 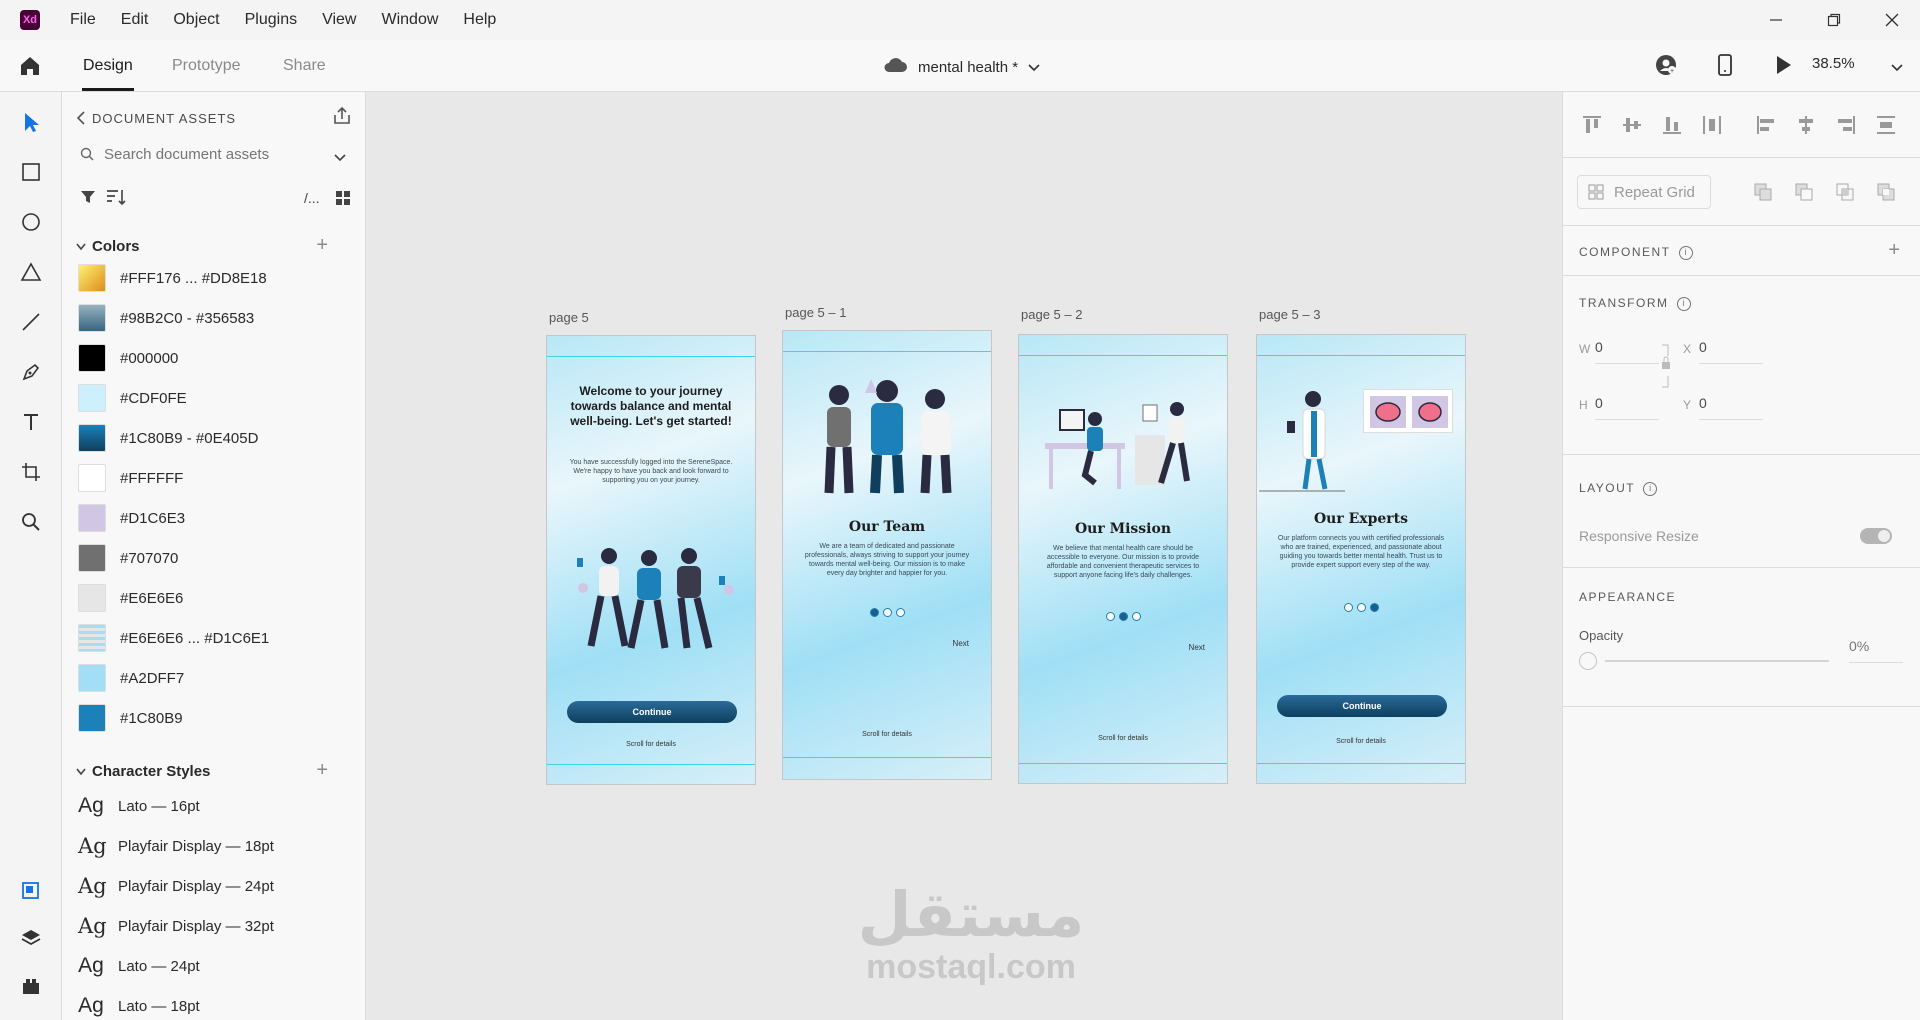 What do you see at coordinates (1886, 194) in the screenshot?
I see `boolean-exclude-icon` at bounding box center [1886, 194].